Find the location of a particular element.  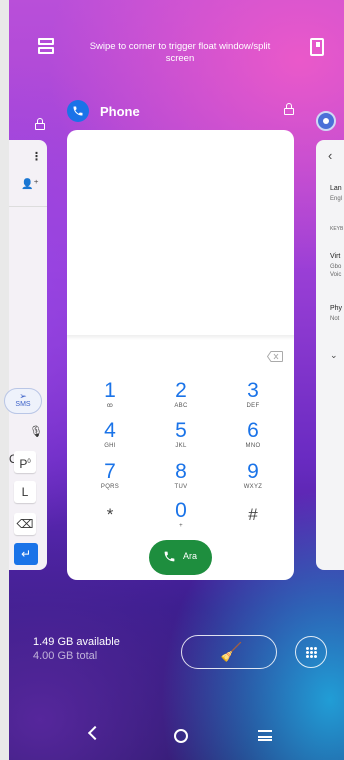

dial-key-0: 0 + is located at coordinates (181, 515).